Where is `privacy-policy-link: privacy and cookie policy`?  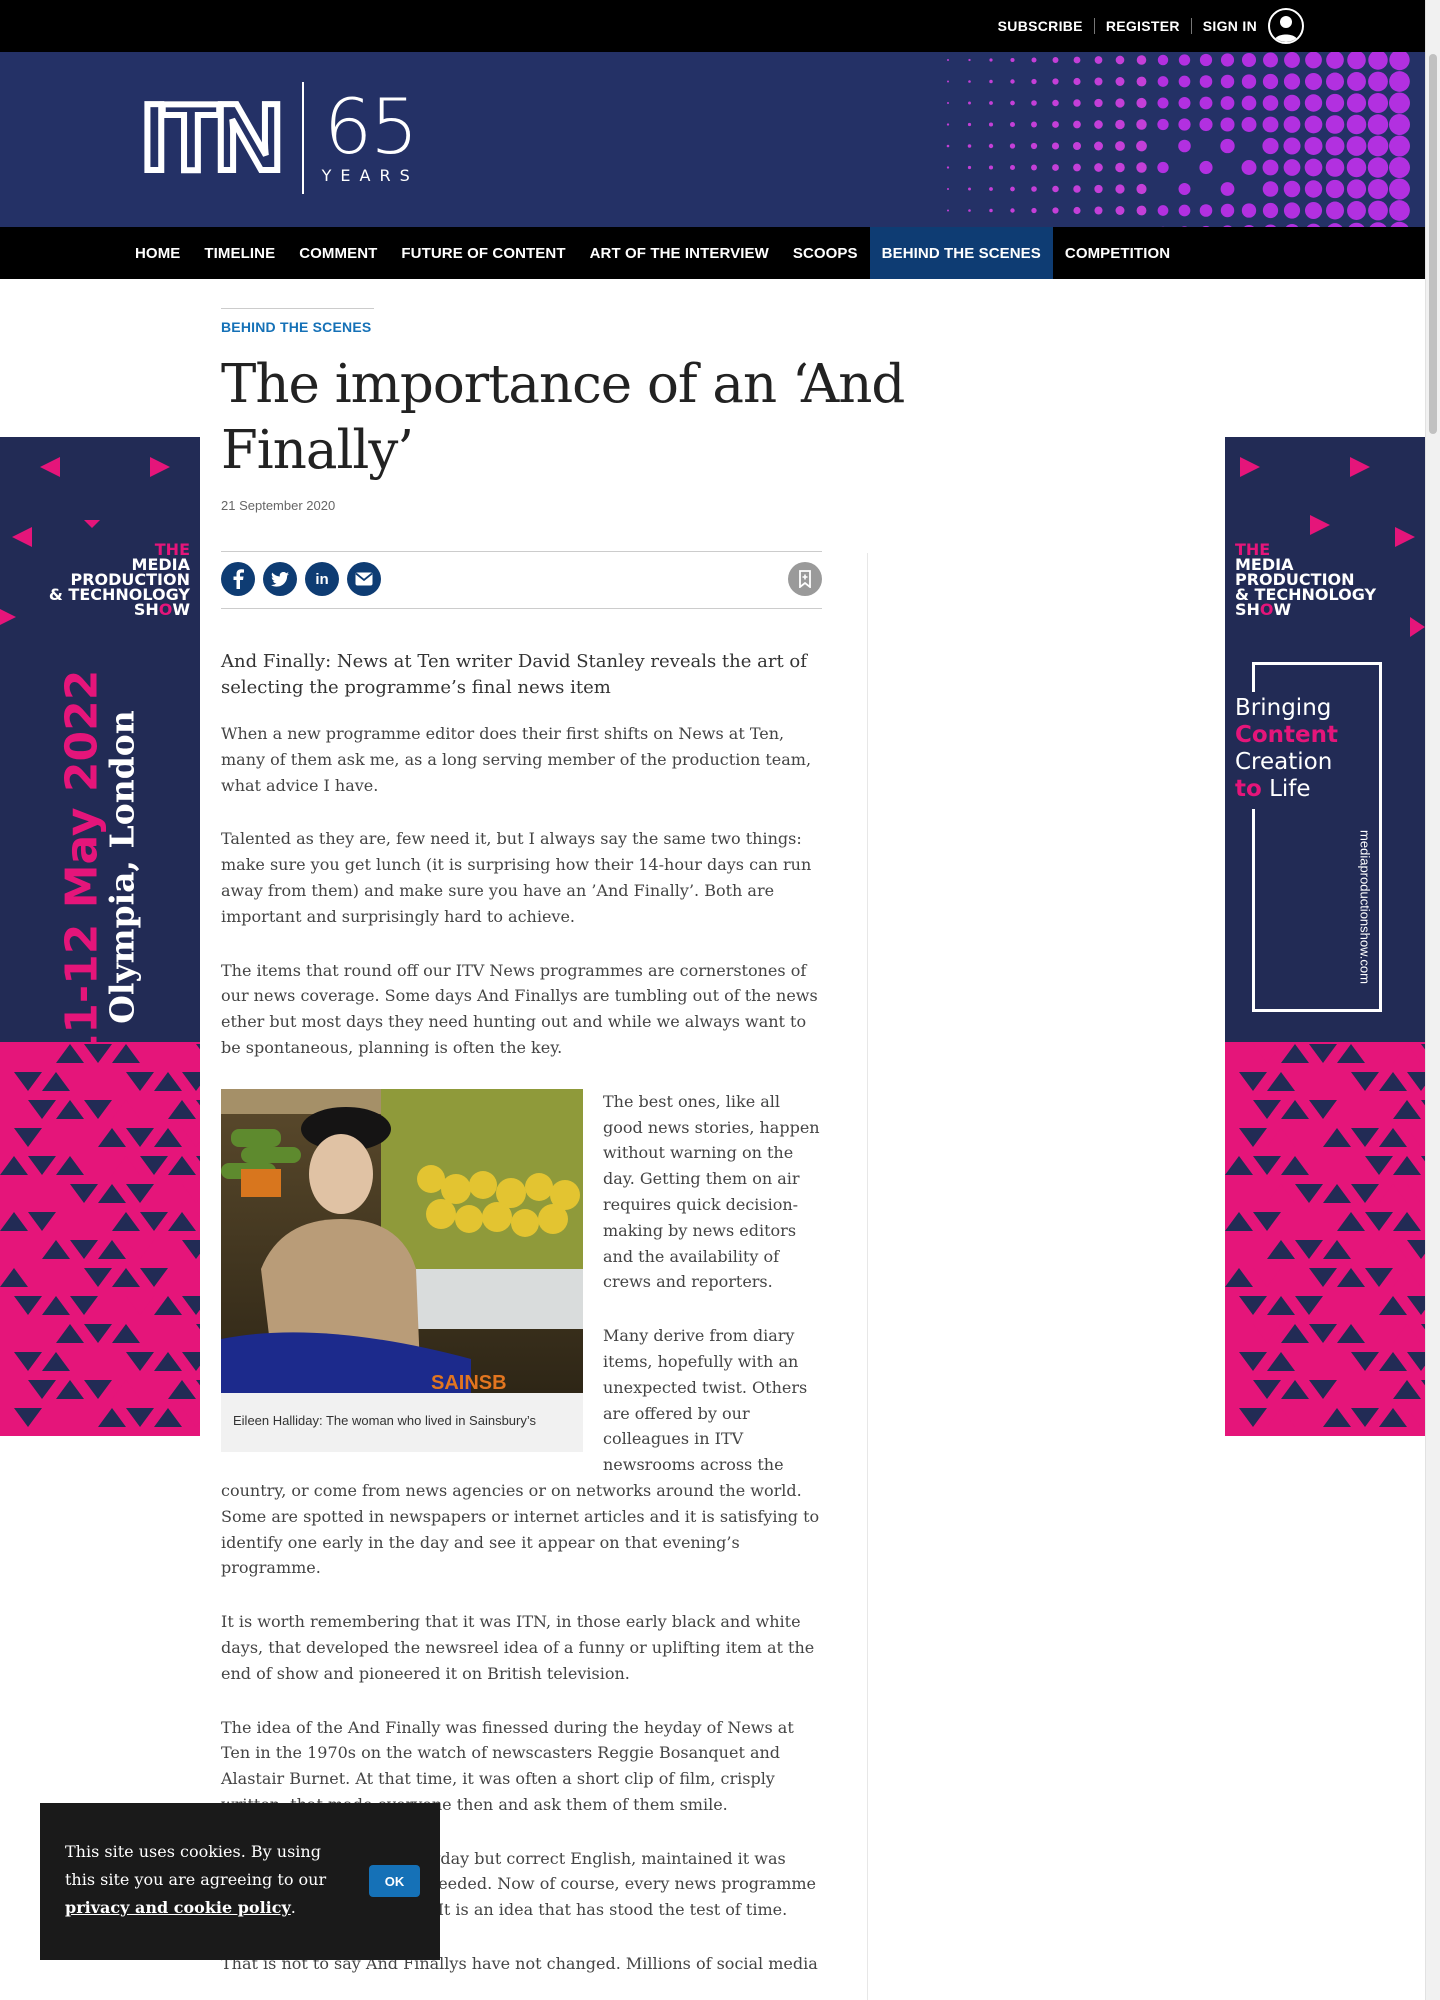
privacy-policy-link: privacy and cookie policy is located at coordinates (178, 1907).